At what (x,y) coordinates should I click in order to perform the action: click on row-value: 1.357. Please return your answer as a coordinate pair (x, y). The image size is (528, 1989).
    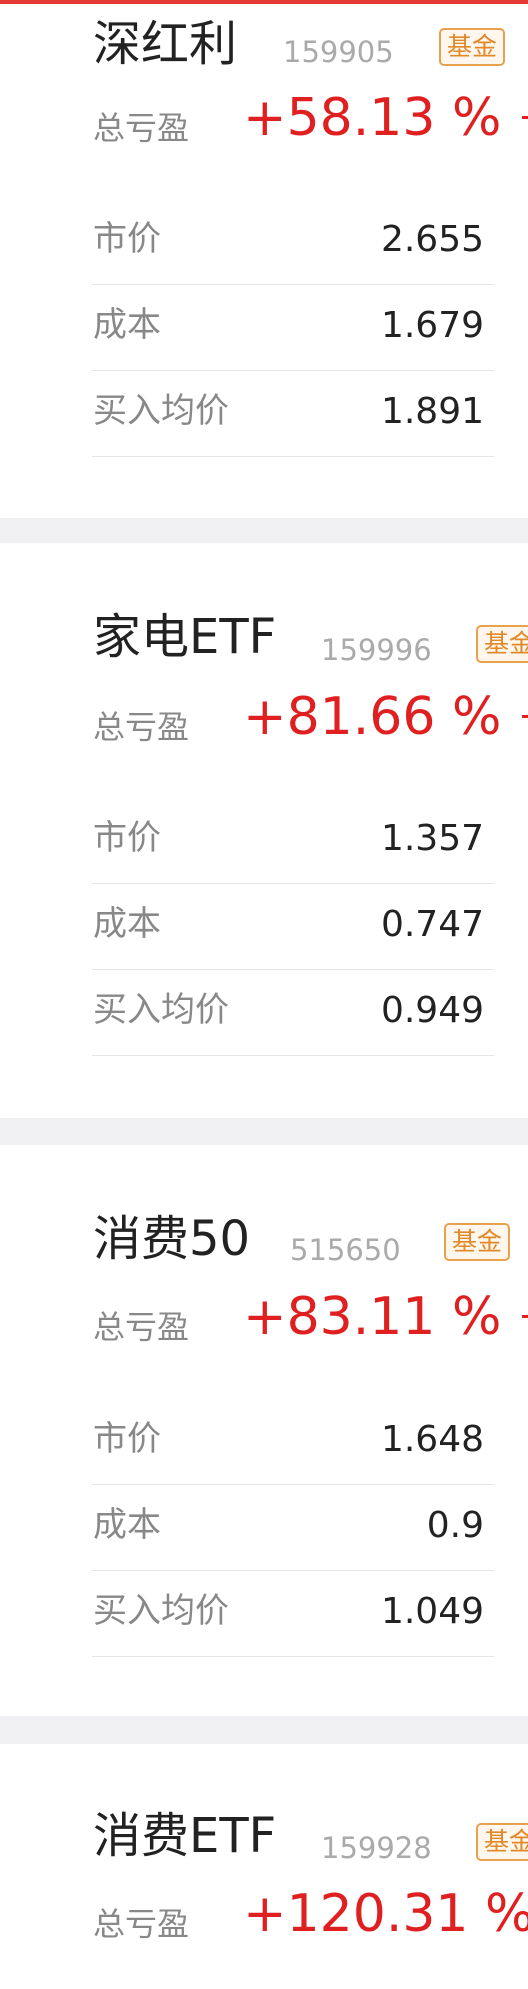
    Looking at the image, I should click on (432, 838).